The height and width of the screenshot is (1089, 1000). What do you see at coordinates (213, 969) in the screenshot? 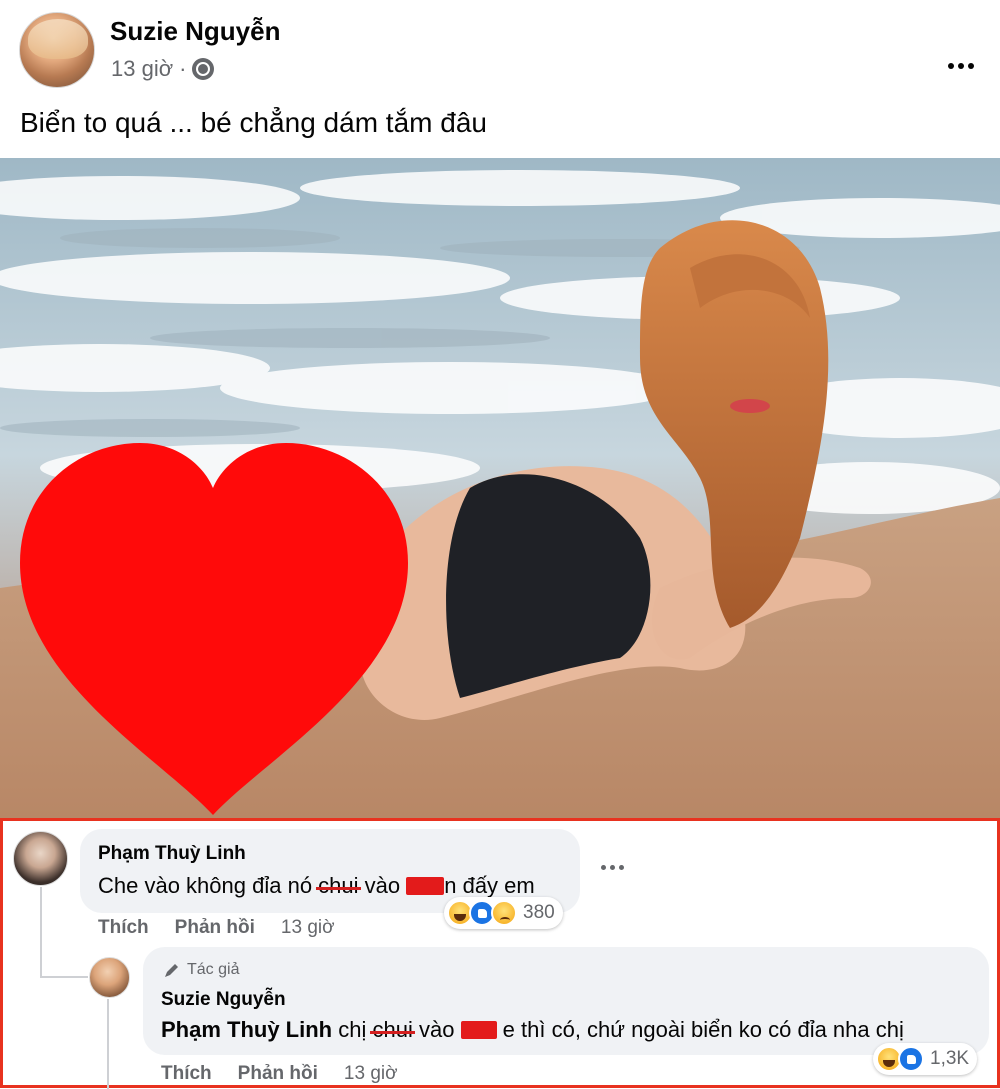
I see `author-badge-label: Tác giả` at bounding box center [213, 969].